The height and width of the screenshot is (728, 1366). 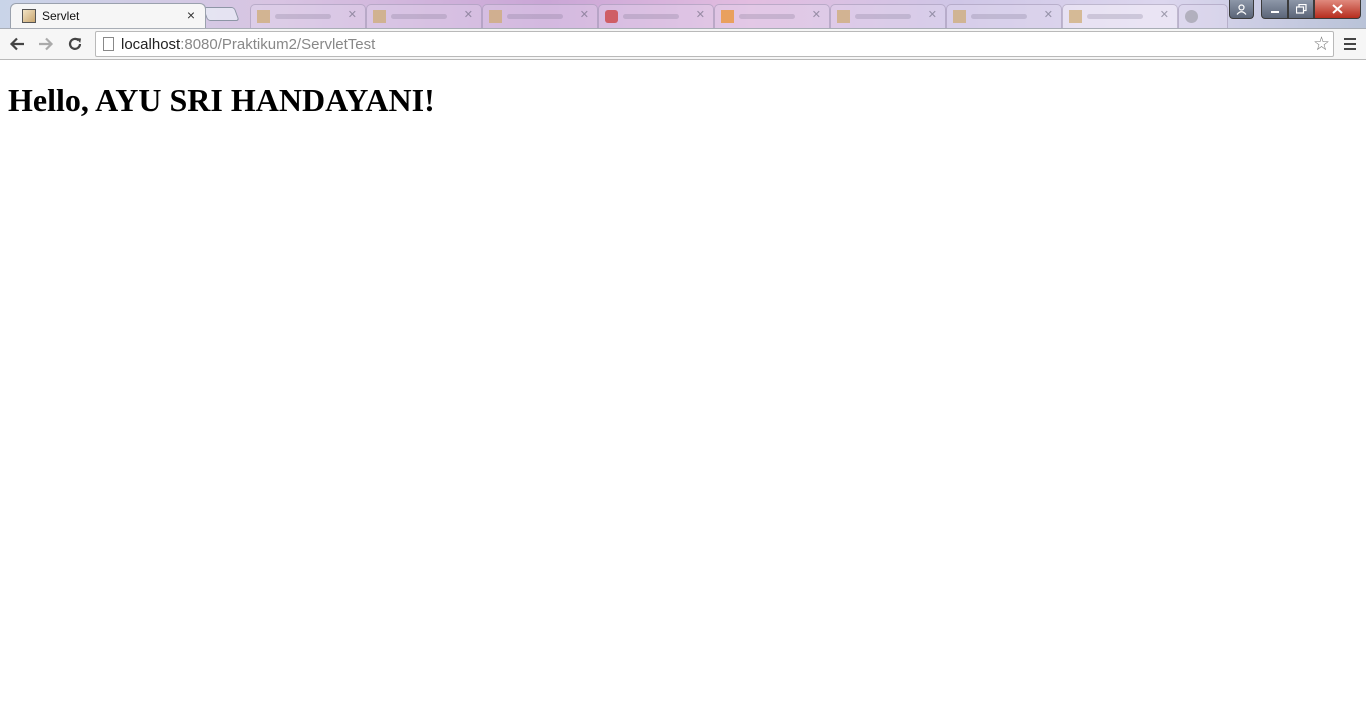 I want to click on tab-servlet: Servlet ×, so click(x=108, y=15).